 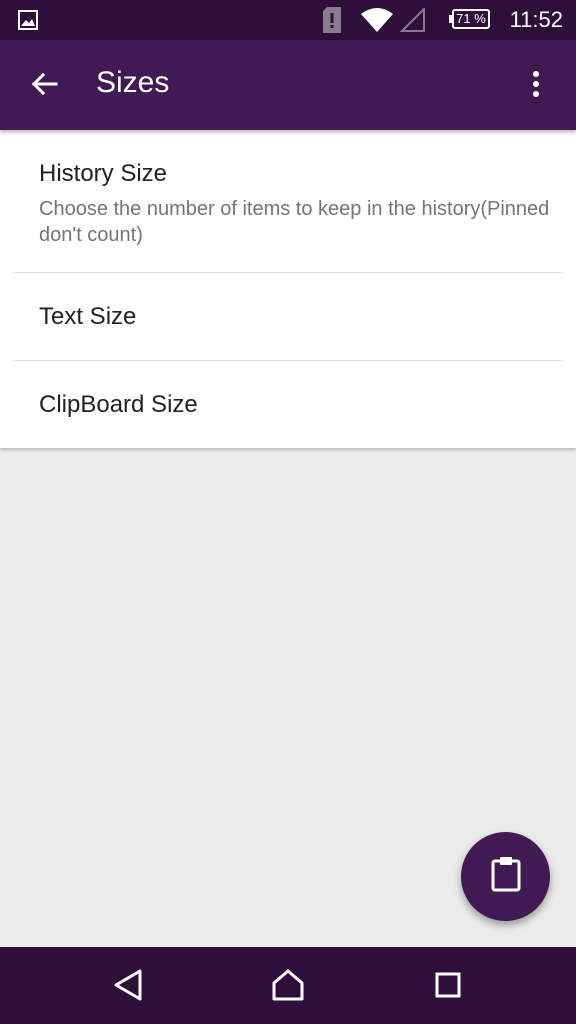 I want to click on clipboard-icon, so click(x=506, y=876).